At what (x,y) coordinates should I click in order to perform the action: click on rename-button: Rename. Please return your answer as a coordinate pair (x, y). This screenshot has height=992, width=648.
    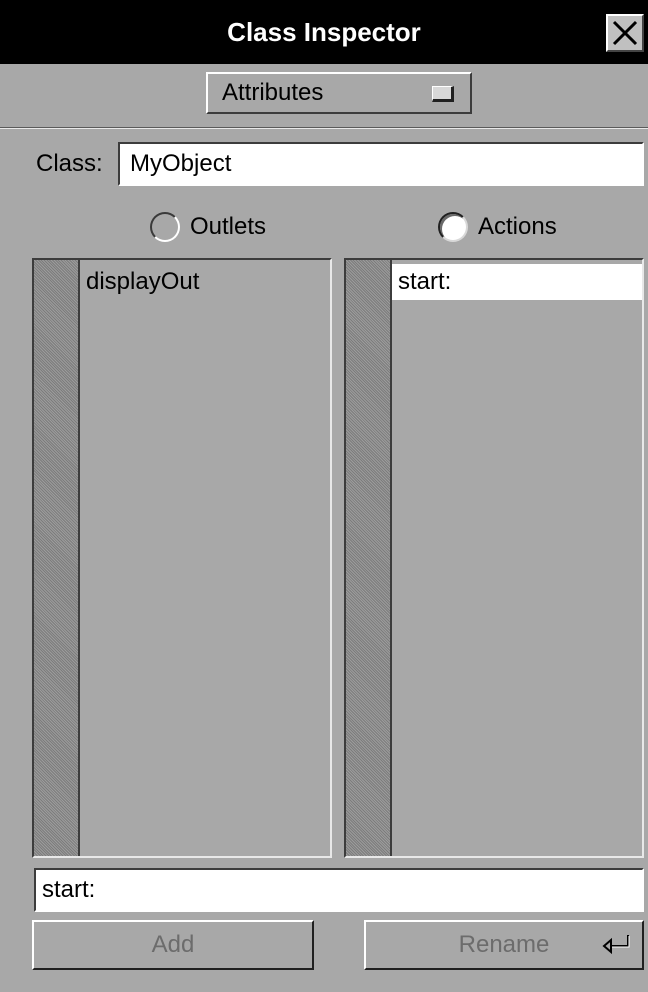
    Looking at the image, I should click on (504, 945).